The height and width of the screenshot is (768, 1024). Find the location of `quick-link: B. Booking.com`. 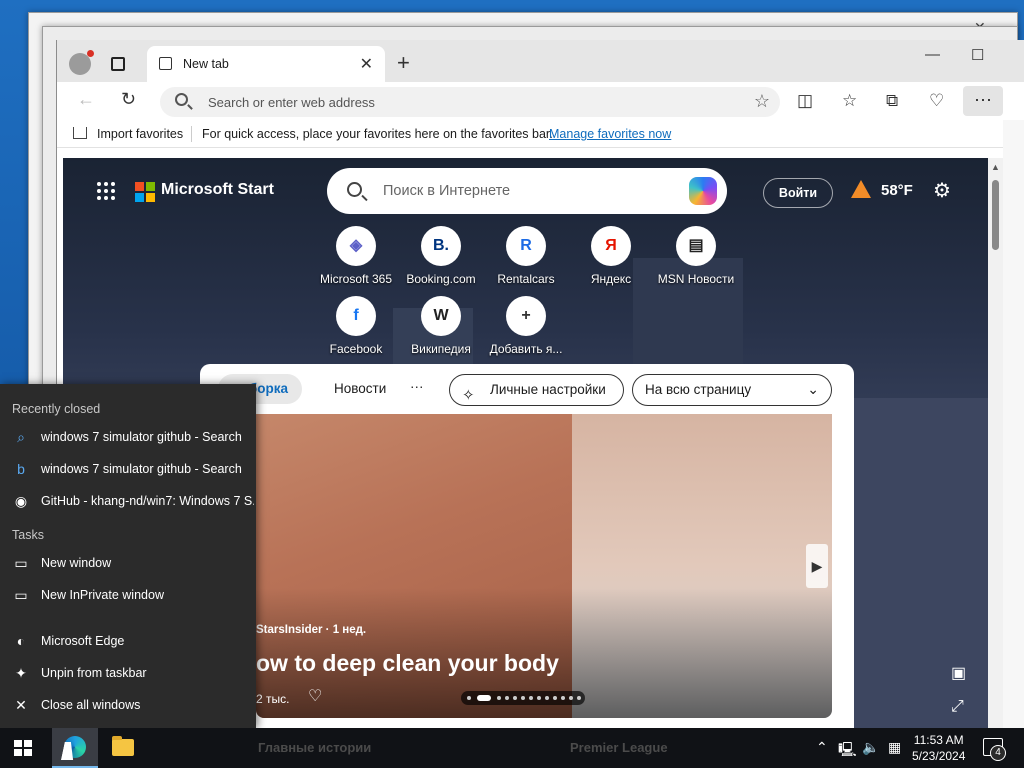

quick-link: B. Booking.com is located at coordinates (441, 256).